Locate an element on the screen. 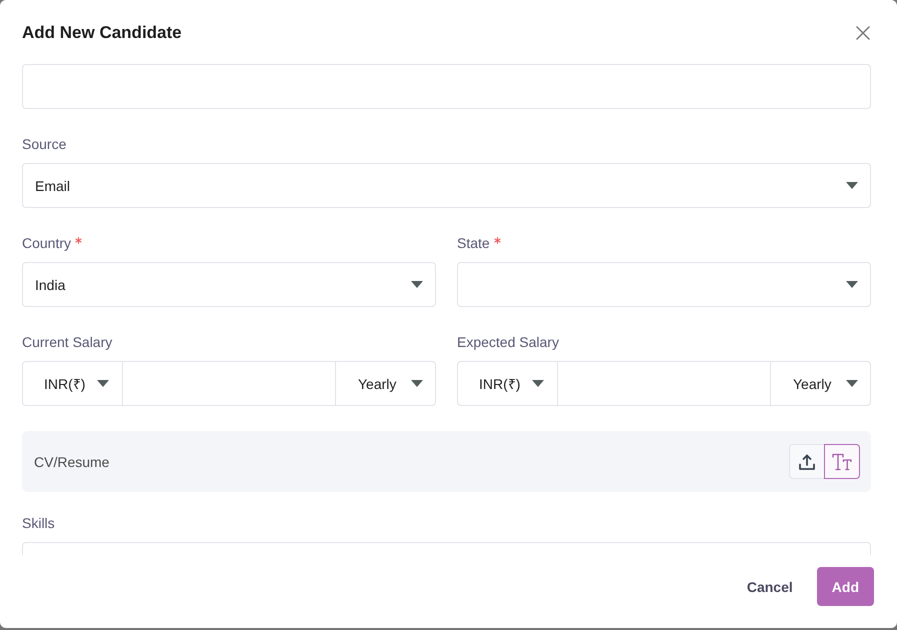 This screenshot has height=630, width=897. field-label: Expected Salary is located at coordinates (508, 342).